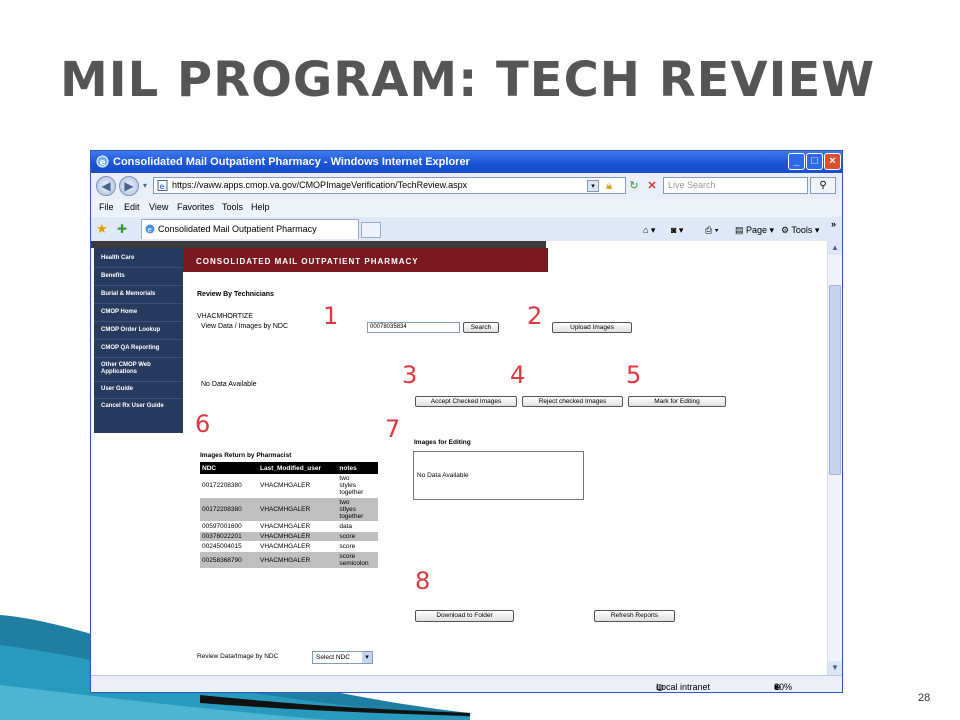 The image size is (960, 720). I want to click on page-menu: ▤ Page ▾, so click(754, 230).